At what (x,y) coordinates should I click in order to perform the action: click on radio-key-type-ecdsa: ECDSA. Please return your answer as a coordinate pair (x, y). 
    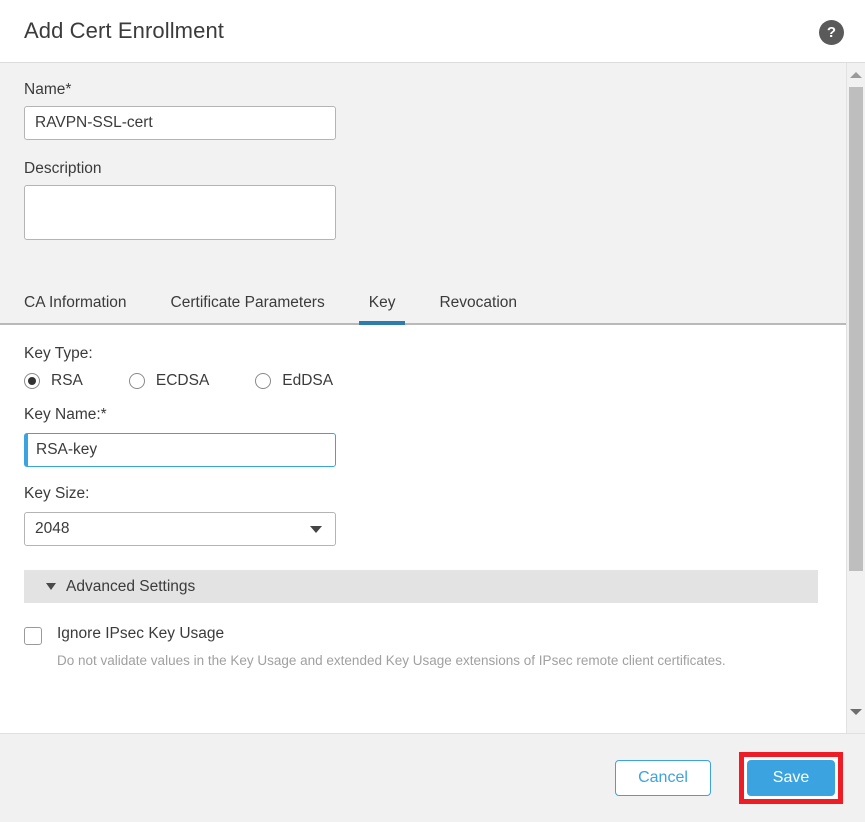
    Looking at the image, I should click on (169, 381).